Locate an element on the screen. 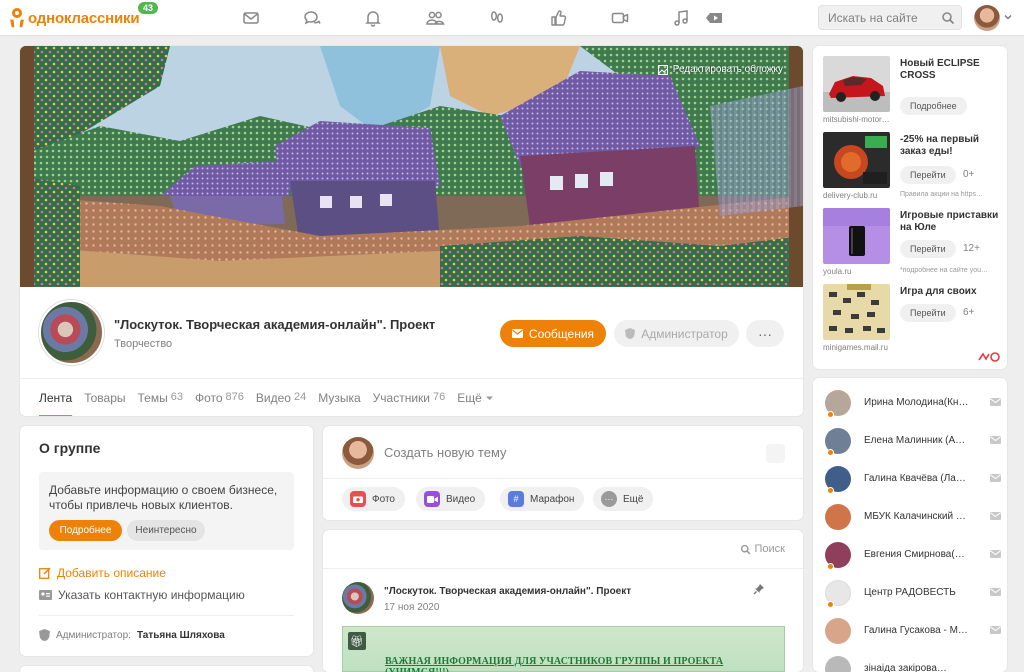  chevron-down-icon is located at coordinates (1008, 17).